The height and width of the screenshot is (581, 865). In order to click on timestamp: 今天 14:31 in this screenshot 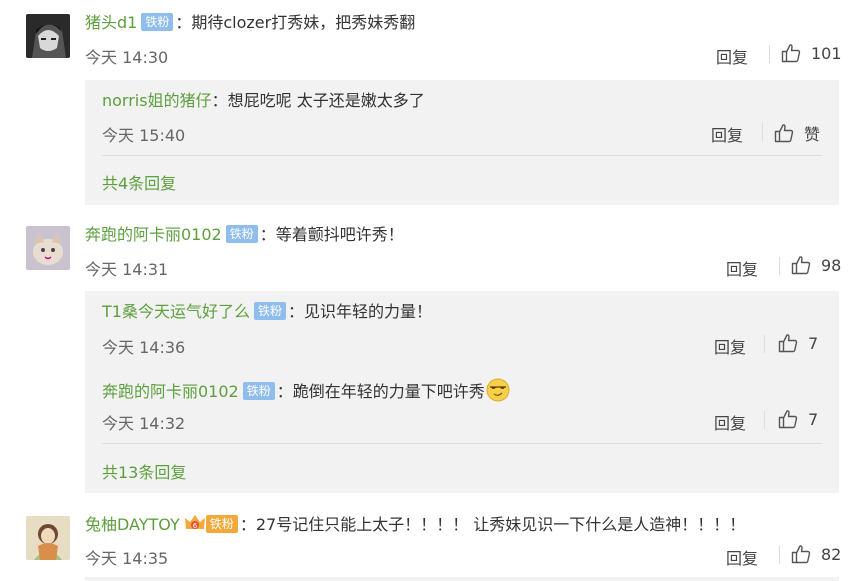, I will do `click(127, 269)`.